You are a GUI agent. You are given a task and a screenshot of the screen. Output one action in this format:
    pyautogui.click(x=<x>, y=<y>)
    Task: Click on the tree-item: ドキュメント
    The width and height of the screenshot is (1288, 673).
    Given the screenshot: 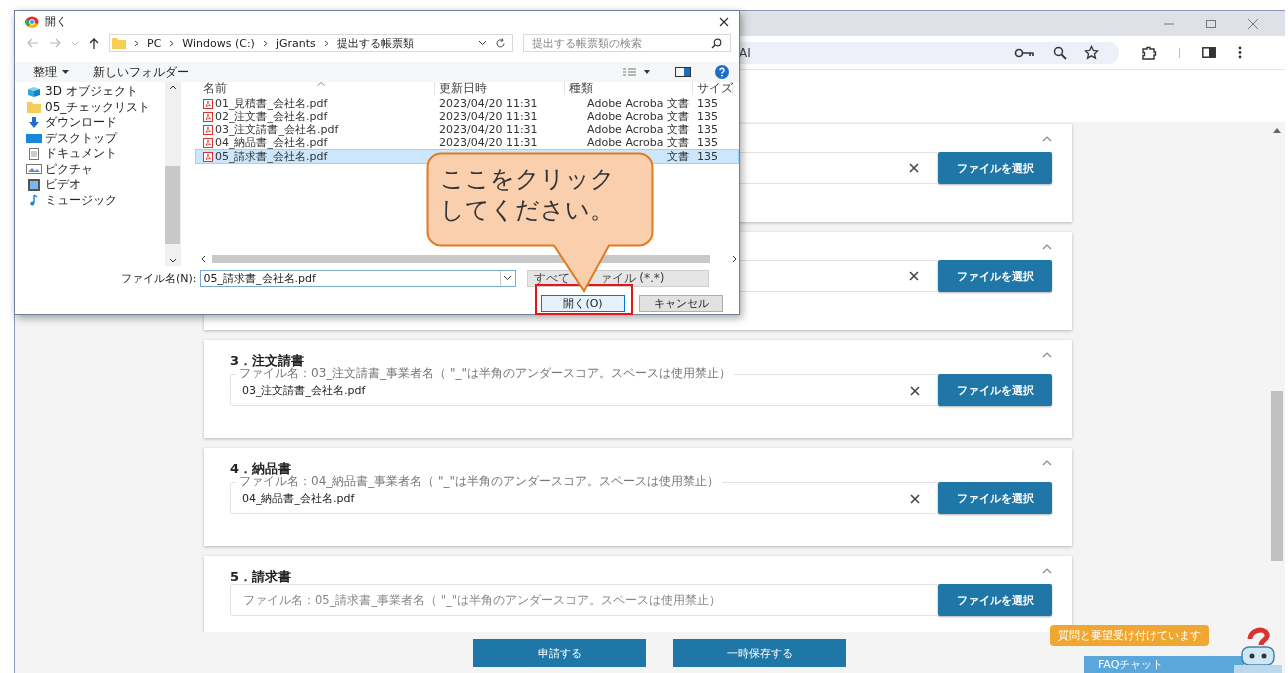 What is the action you would take?
    pyautogui.click(x=92, y=154)
    